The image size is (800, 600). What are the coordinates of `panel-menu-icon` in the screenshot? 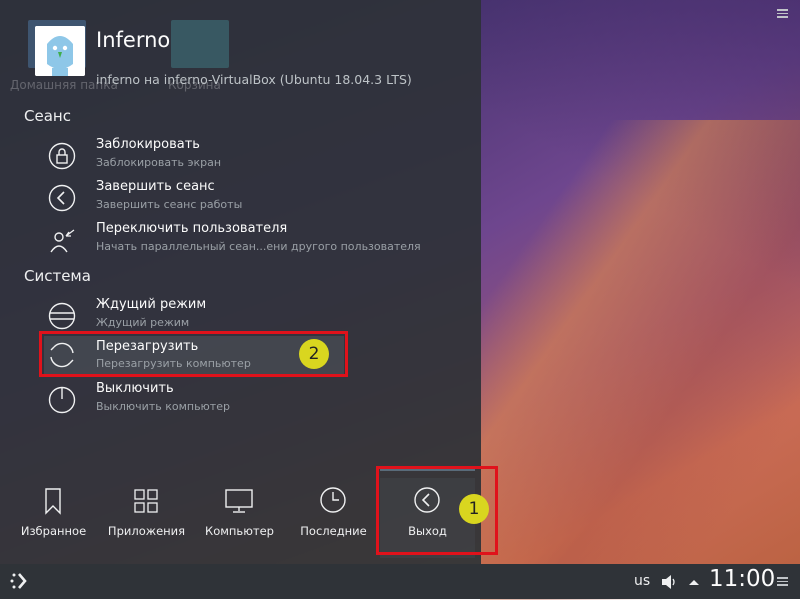 It's located at (782, 581).